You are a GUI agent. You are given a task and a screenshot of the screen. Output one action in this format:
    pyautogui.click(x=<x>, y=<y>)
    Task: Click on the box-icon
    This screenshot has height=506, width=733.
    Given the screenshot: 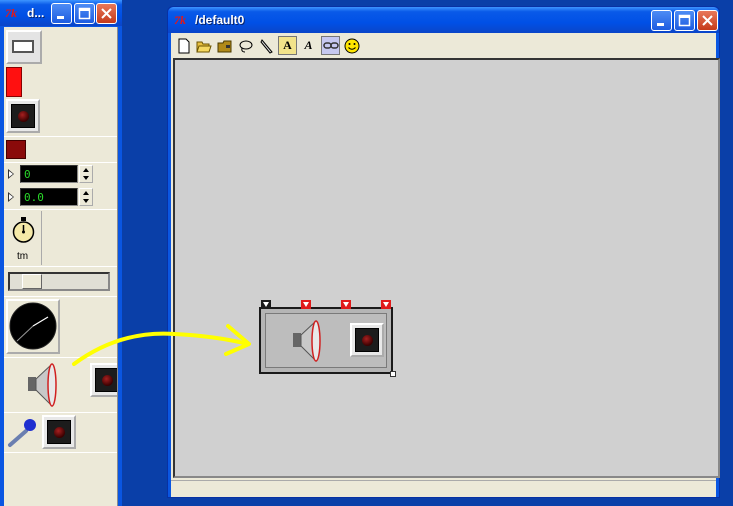 What is the action you would take?
    pyautogui.click(x=23, y=46)
    